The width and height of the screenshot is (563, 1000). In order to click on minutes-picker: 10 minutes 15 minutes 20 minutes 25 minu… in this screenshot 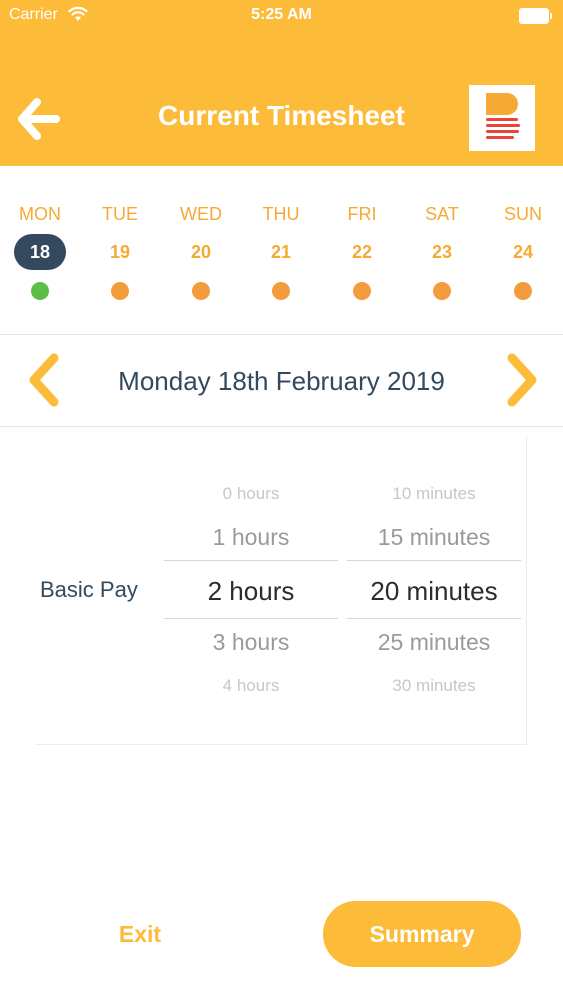, I will do `click(434, 585)`.